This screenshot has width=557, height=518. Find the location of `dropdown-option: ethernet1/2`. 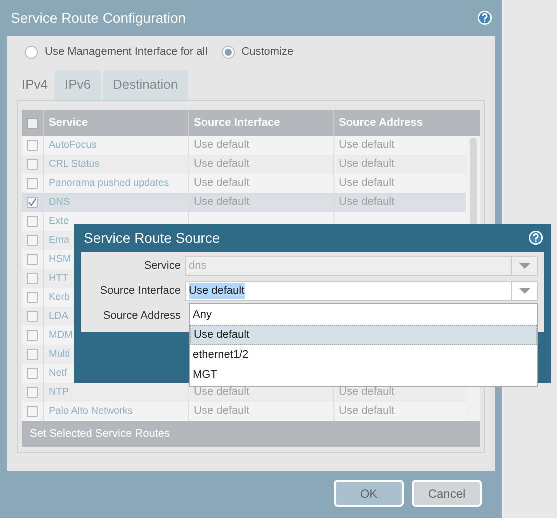

dropdown-option: ethernet1/2 is located at coordinates (363, 355).